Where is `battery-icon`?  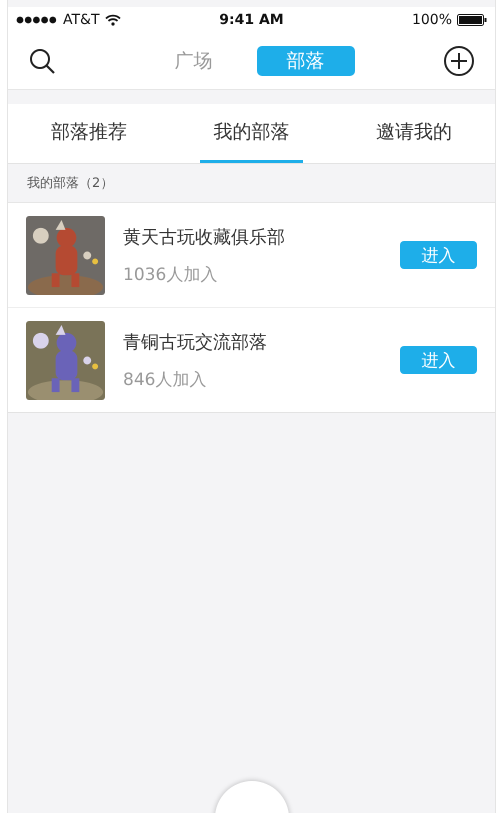 battery-icon is located at coordinates (472, 20).